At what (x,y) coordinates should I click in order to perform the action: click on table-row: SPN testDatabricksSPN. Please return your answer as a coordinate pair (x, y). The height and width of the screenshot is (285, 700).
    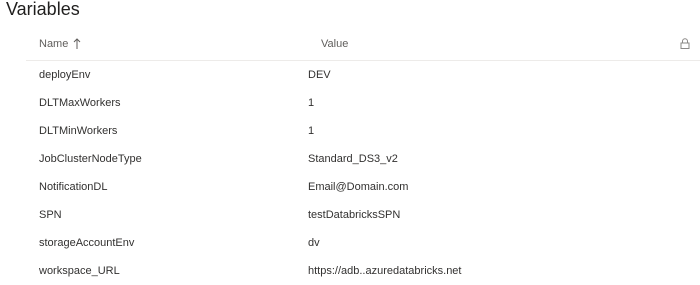
    Looking at the image, I should click on (363, 215).